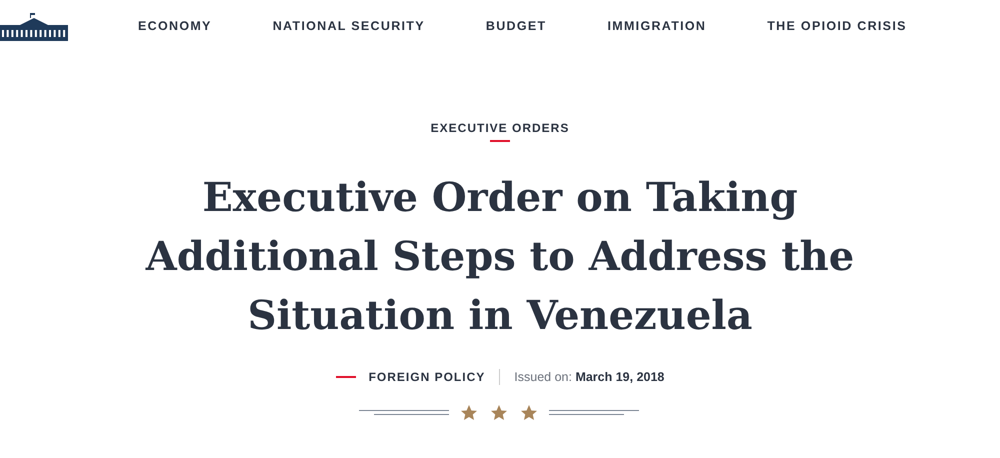 This screenshot has width=1000, height=458. Describe the element at coordinates (837, 26) in the screenshot. I see `nav-link: THE OPIOID CRISIS` at that location.